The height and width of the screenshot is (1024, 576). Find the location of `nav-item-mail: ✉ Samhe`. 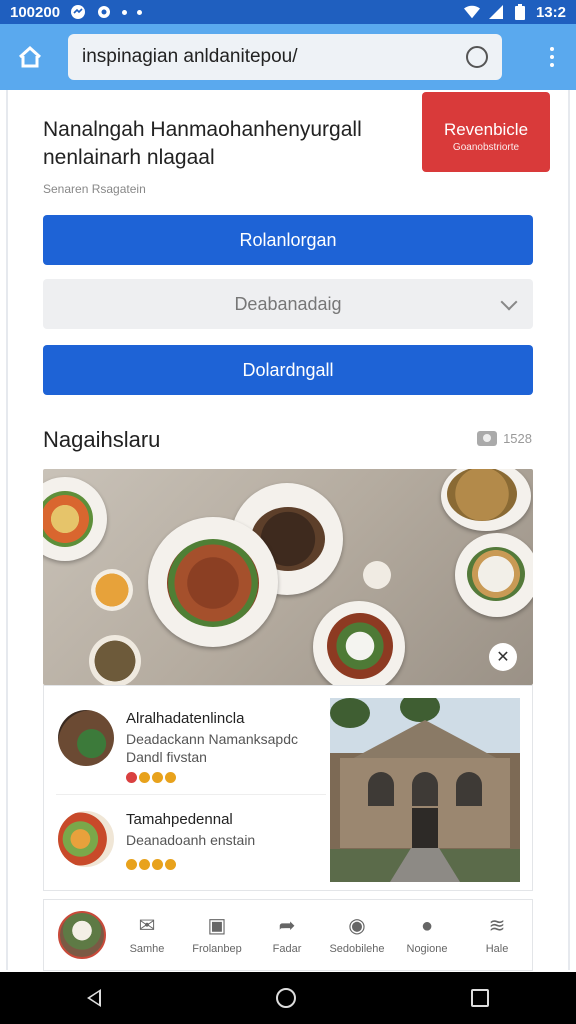

nav-item-mail: ✉ Samhe is located at coordinates (147, 935).